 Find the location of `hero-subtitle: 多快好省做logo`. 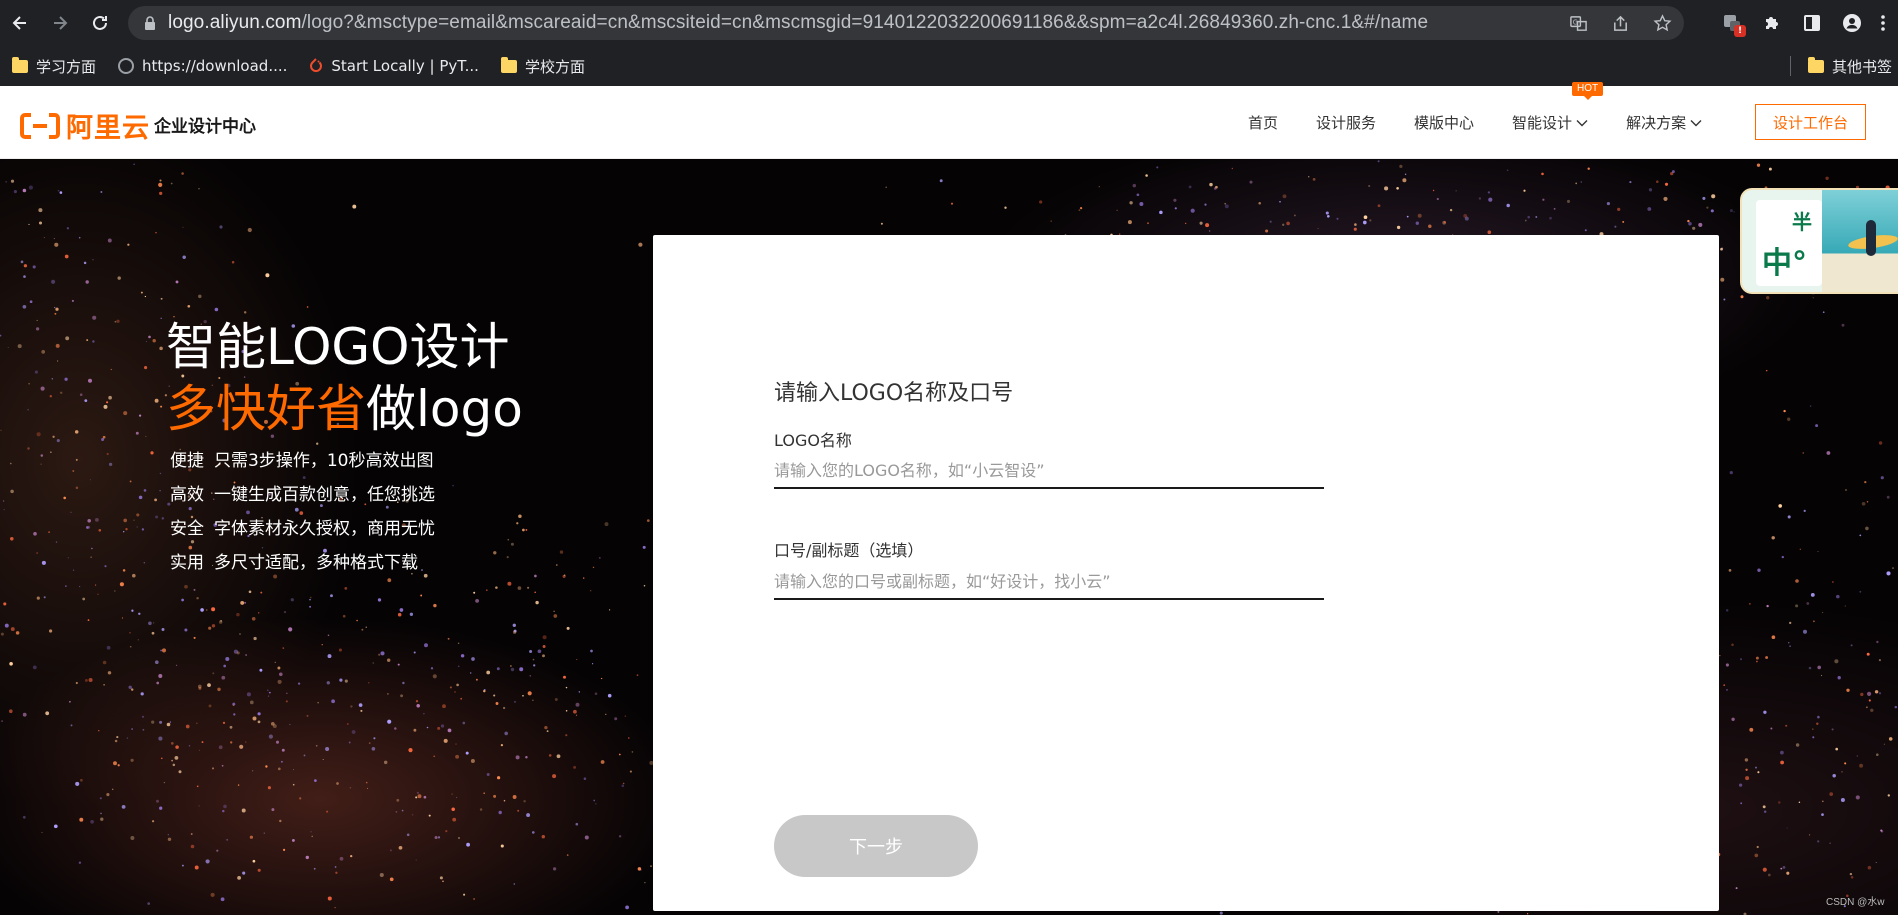

hero-subtitle: 多快好省做logo is located at coordinates (344, 405).